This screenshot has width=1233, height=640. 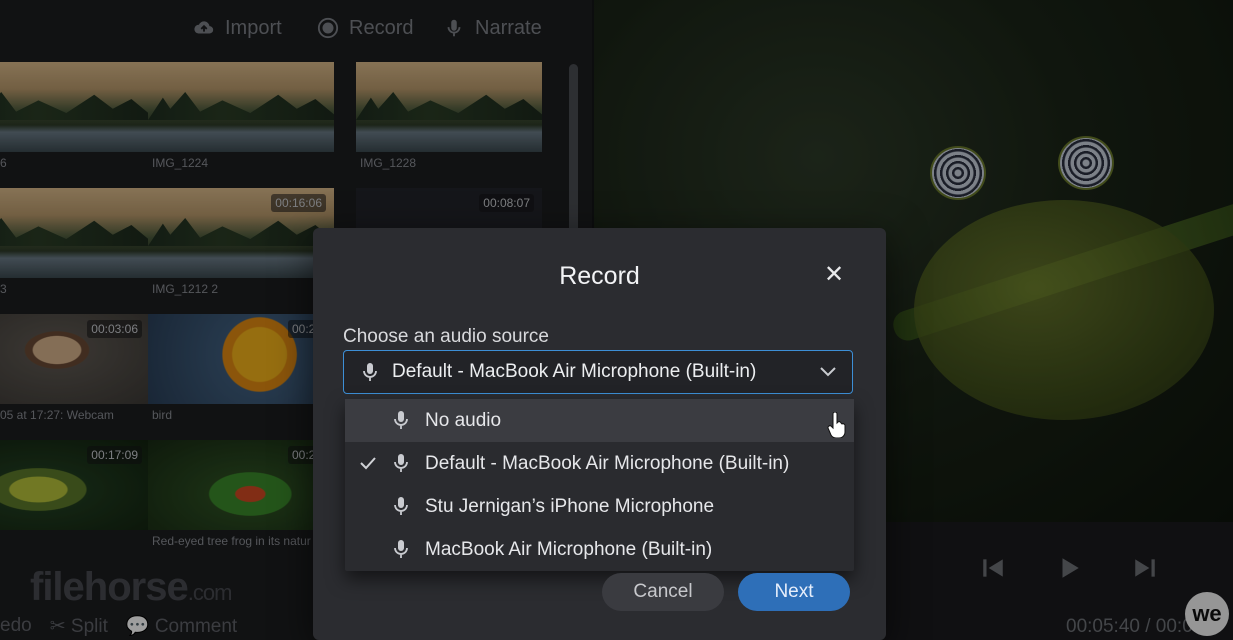 What do you see at coordinates (828, 372) in the screenshot?
I see `chevron-down-icon` at bounding box center [828, 372].